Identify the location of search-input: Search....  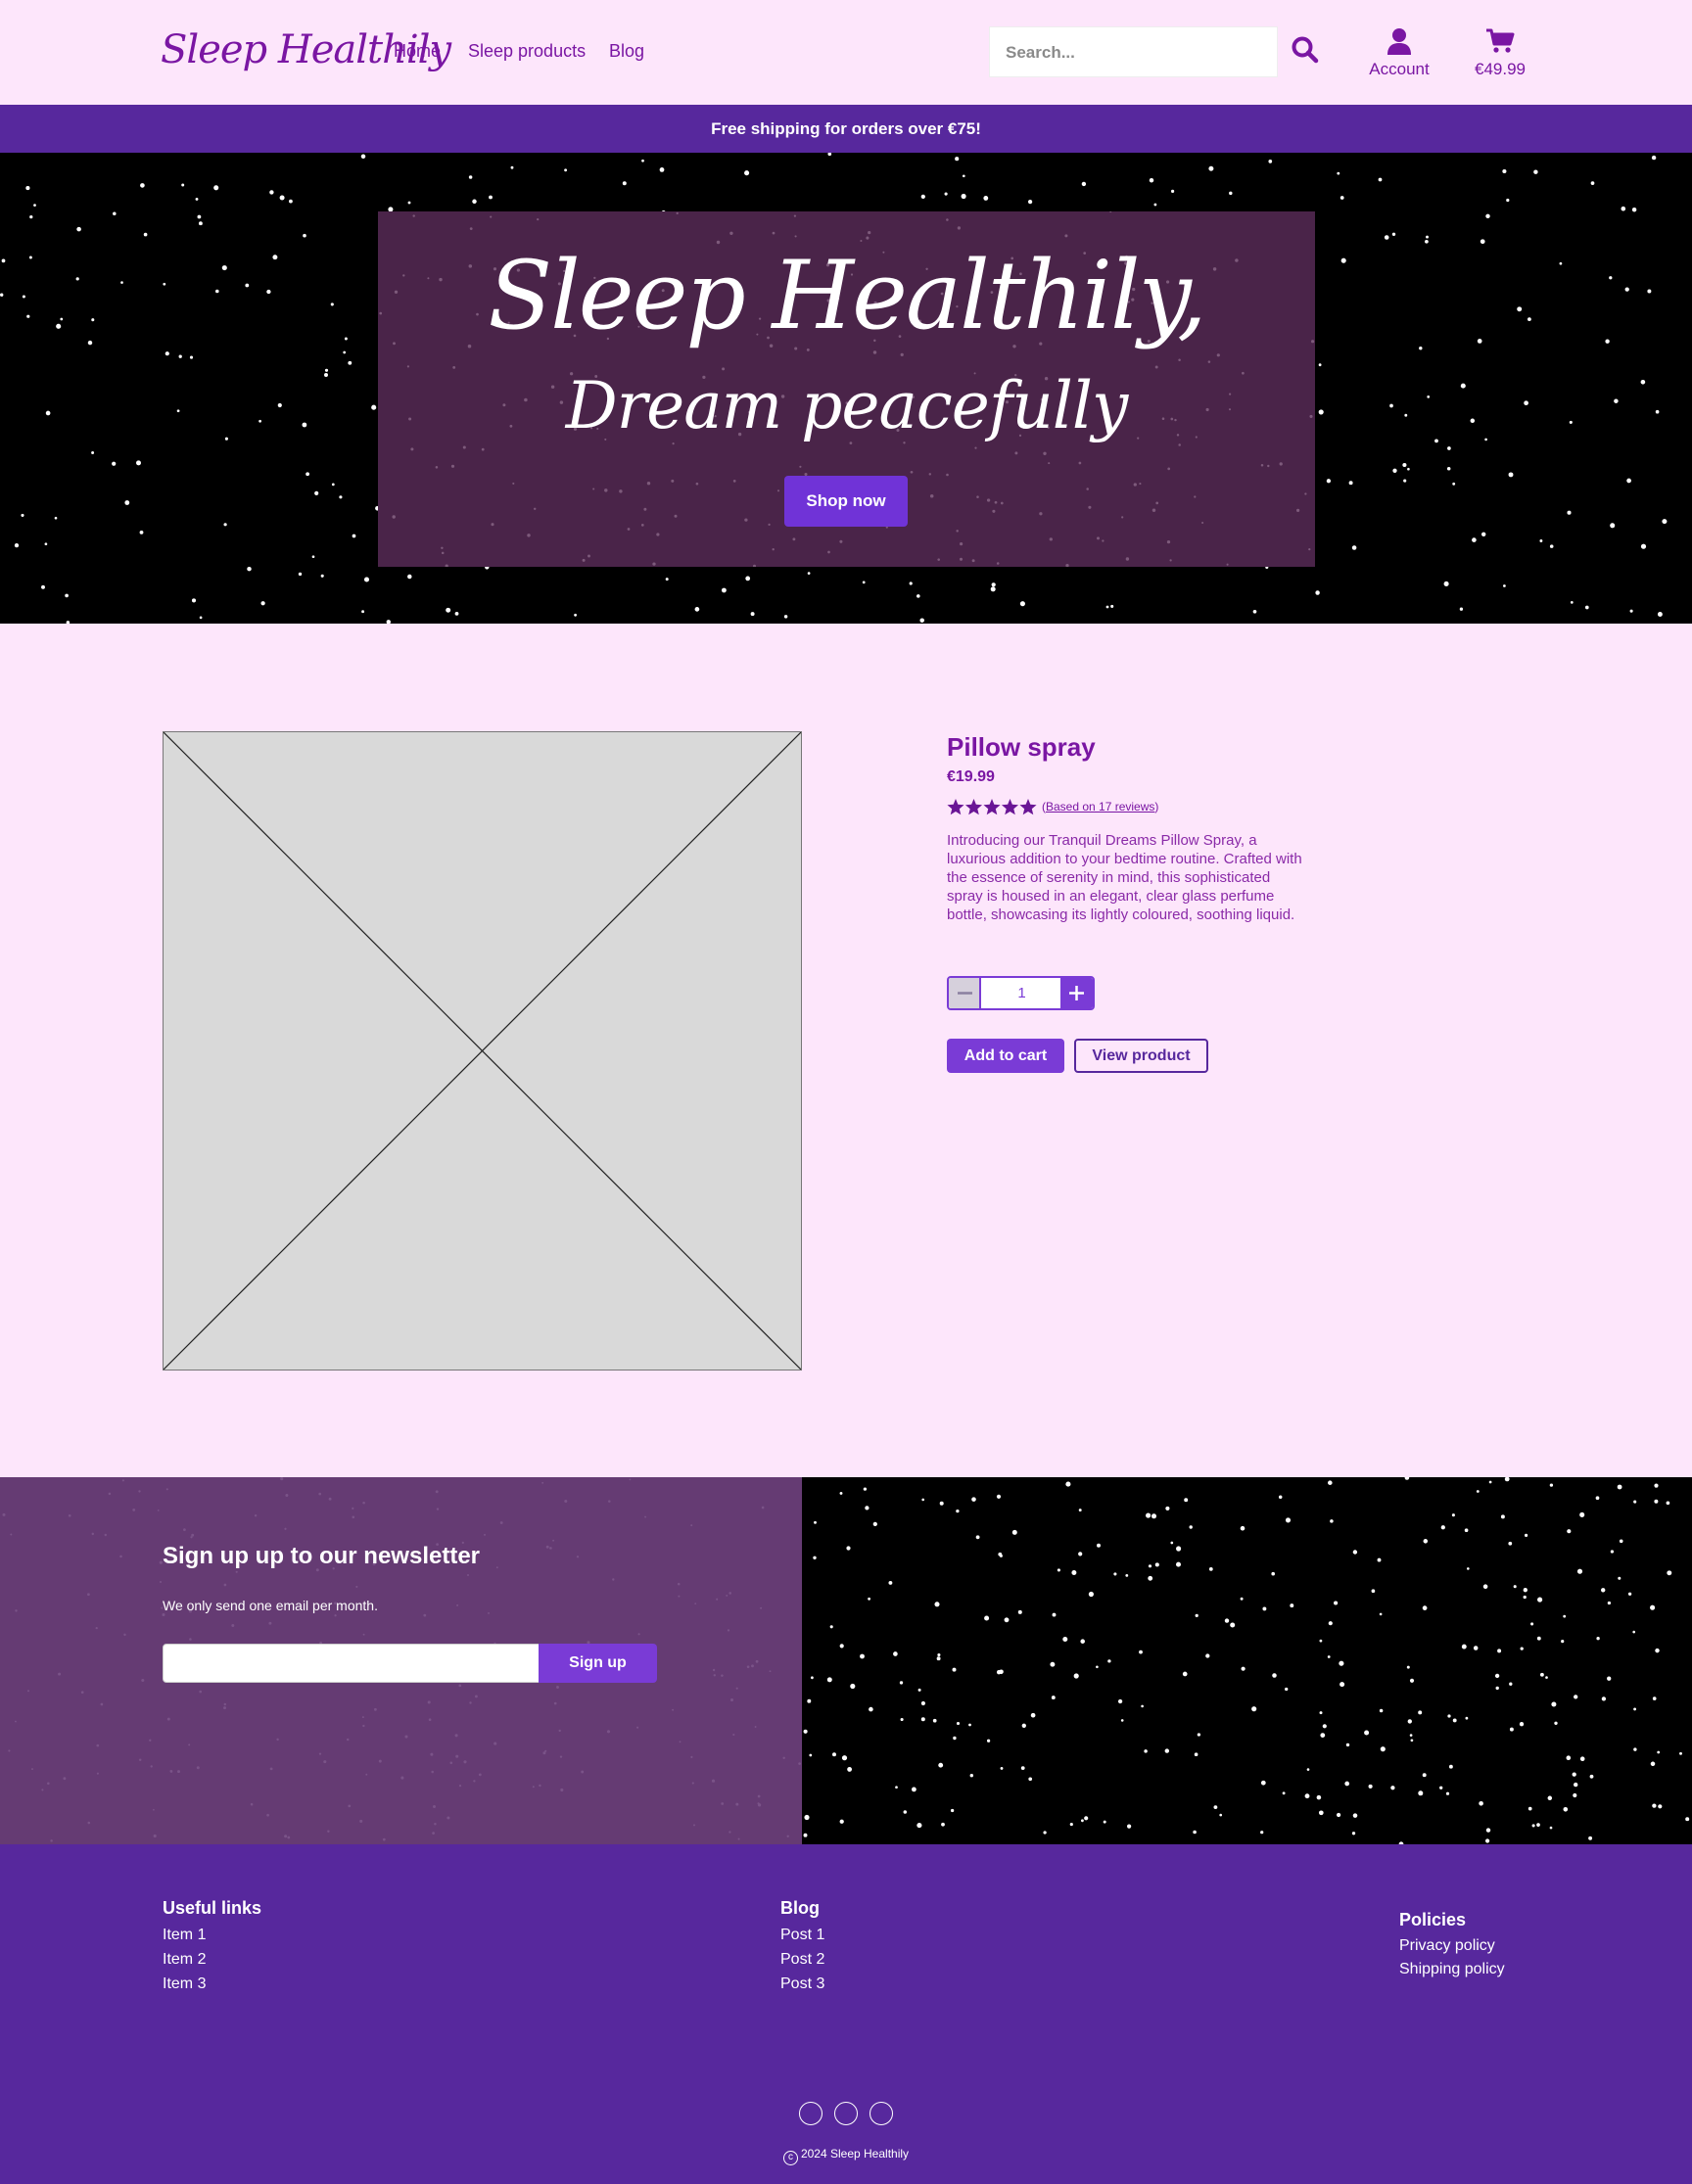
(1133, 51).